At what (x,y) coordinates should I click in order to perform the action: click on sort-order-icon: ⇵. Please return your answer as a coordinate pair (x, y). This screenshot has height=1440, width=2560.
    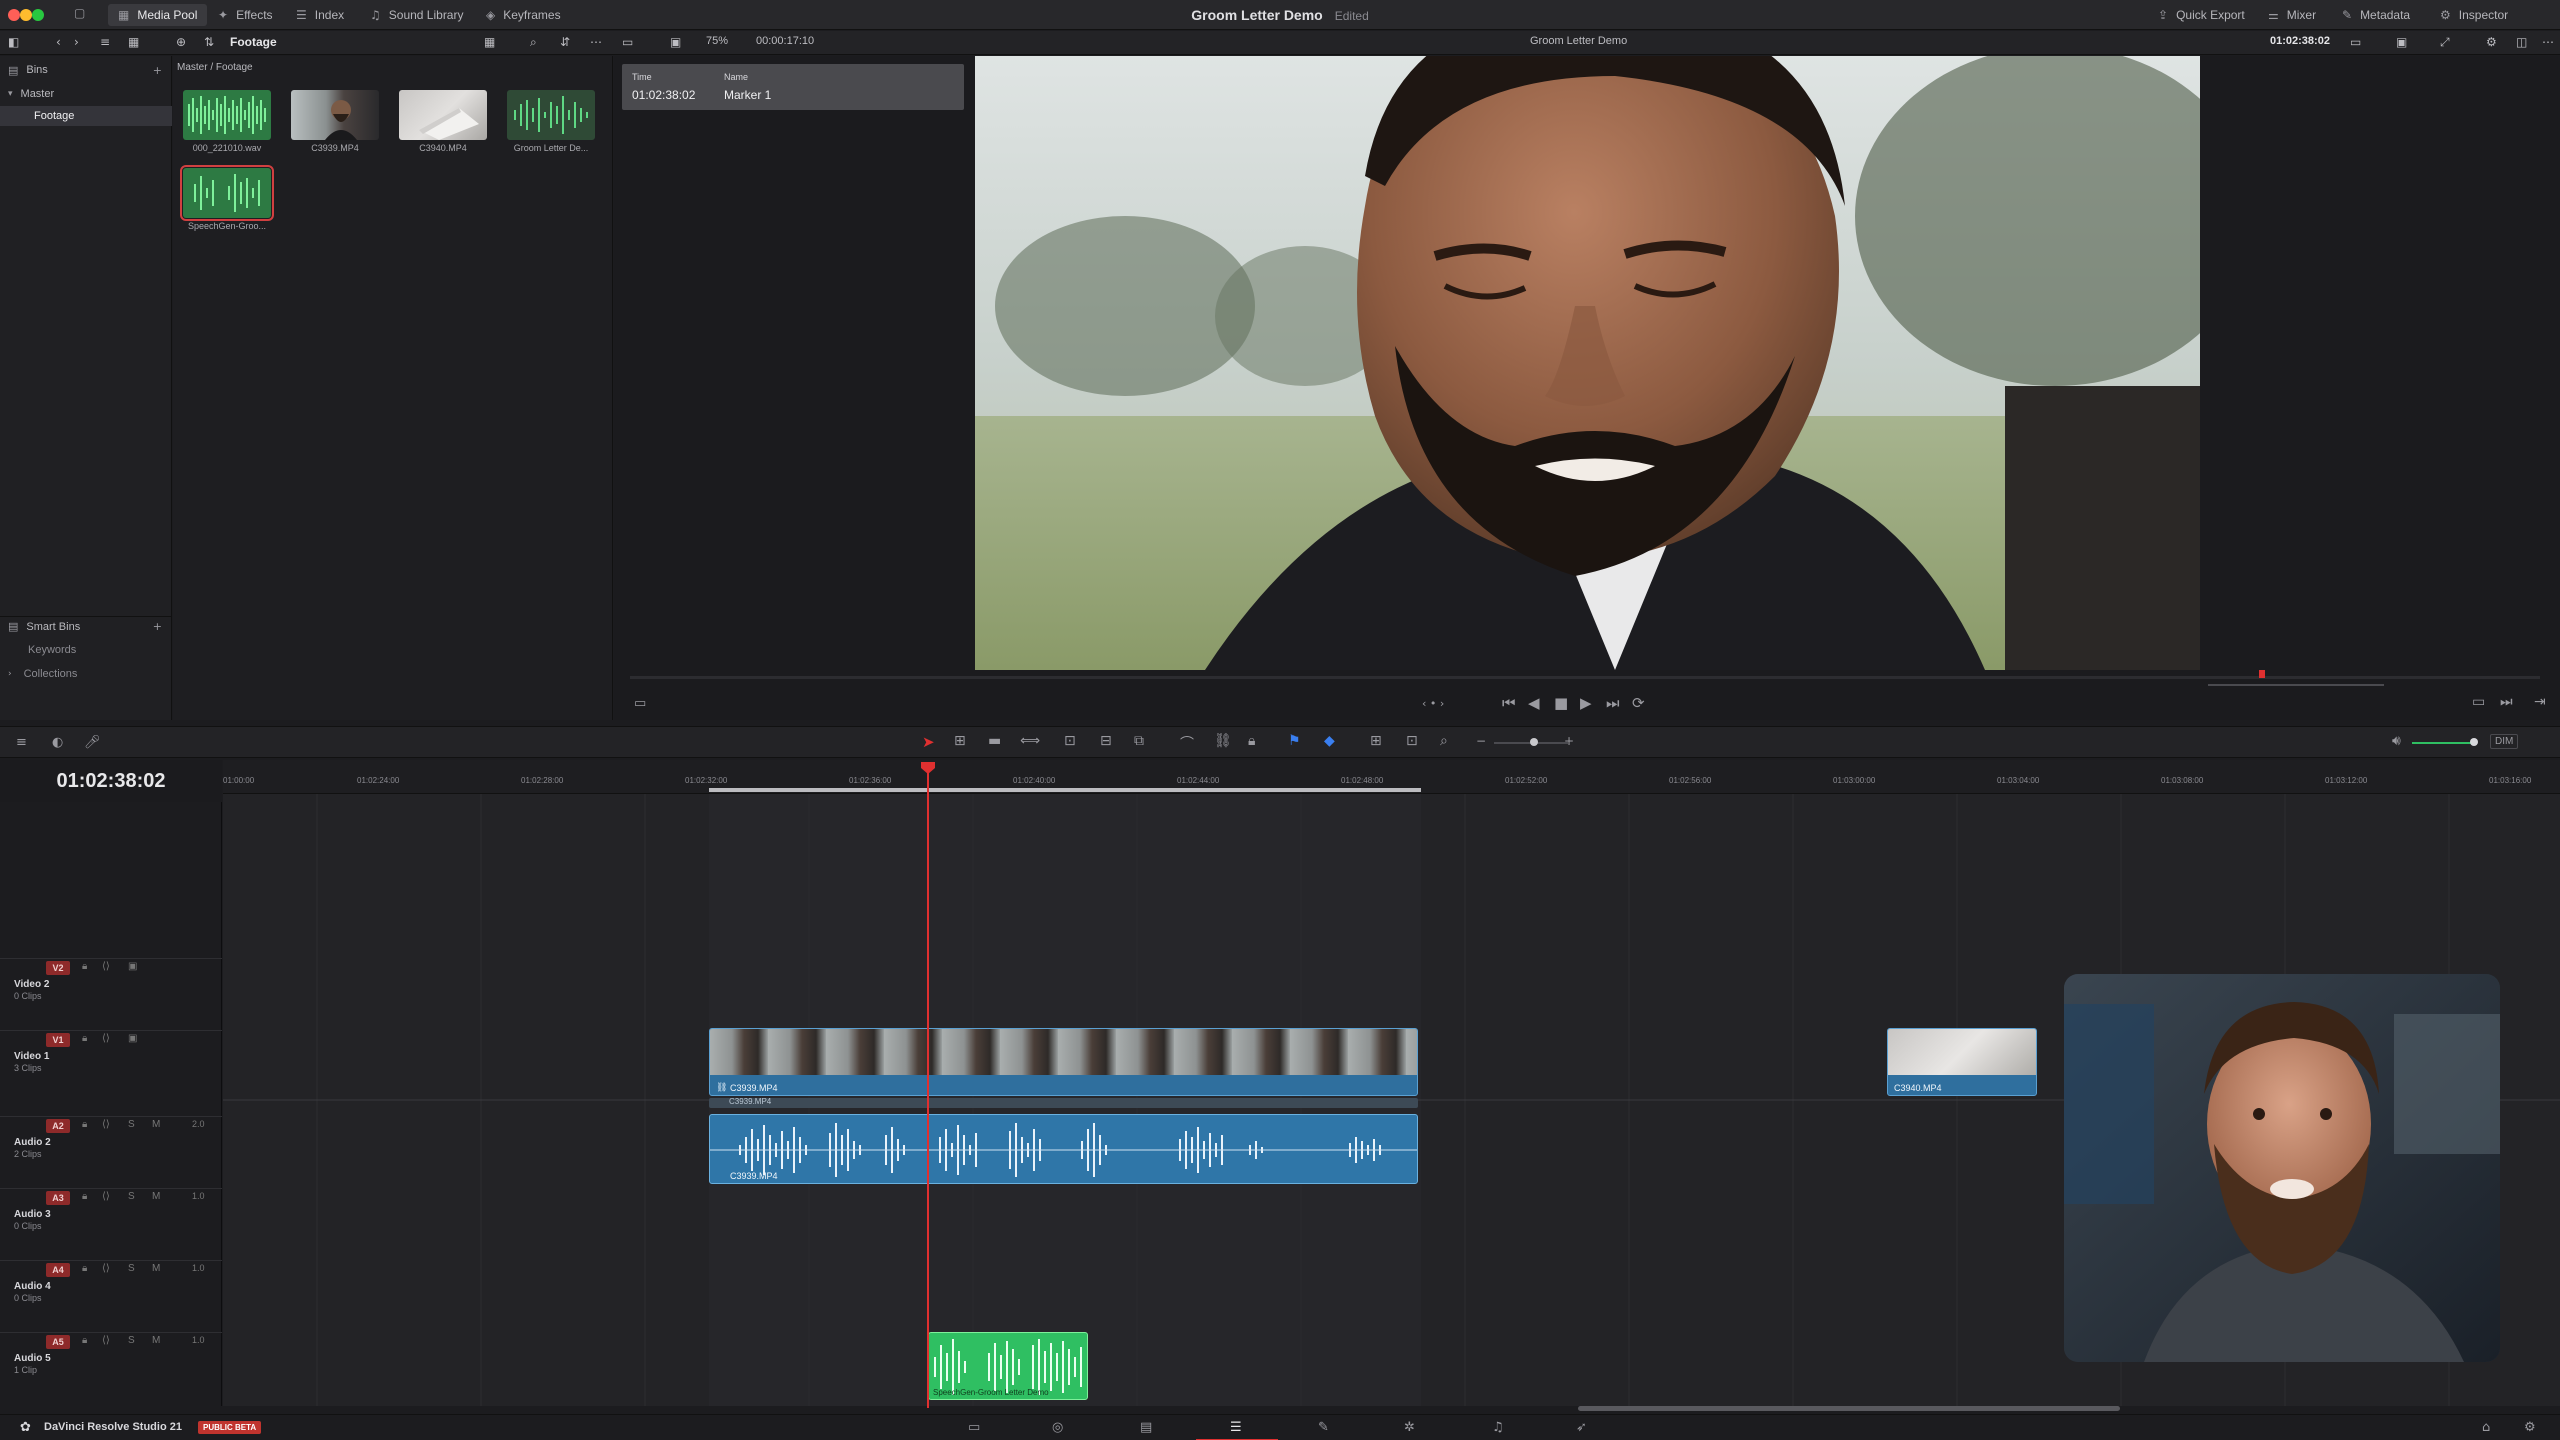
    Looking at the image, I should click on (565, 42).